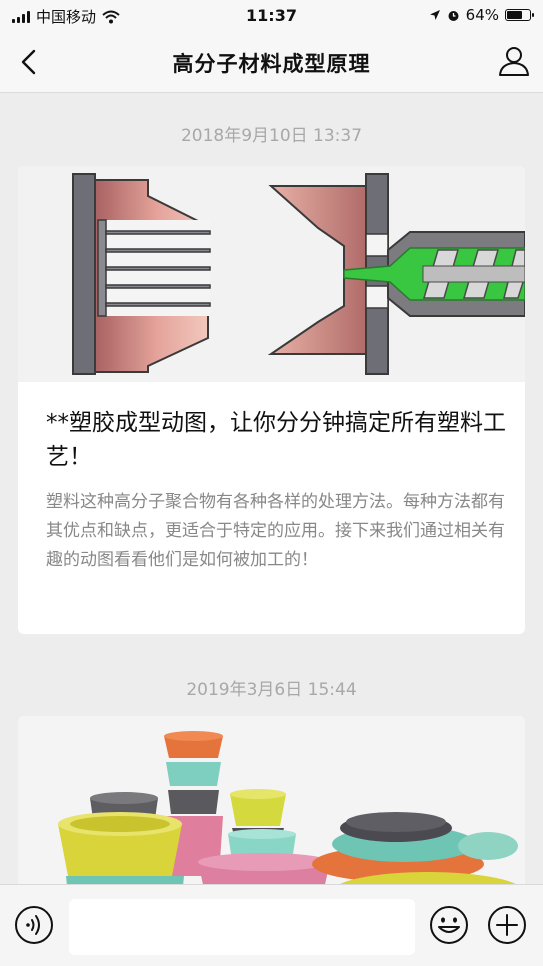 The height and width of the screenshot is (966, 543). What do you see at coordinates (242, 927) in the screenshot?
I see `message-input` at bounding box center [242, 927].